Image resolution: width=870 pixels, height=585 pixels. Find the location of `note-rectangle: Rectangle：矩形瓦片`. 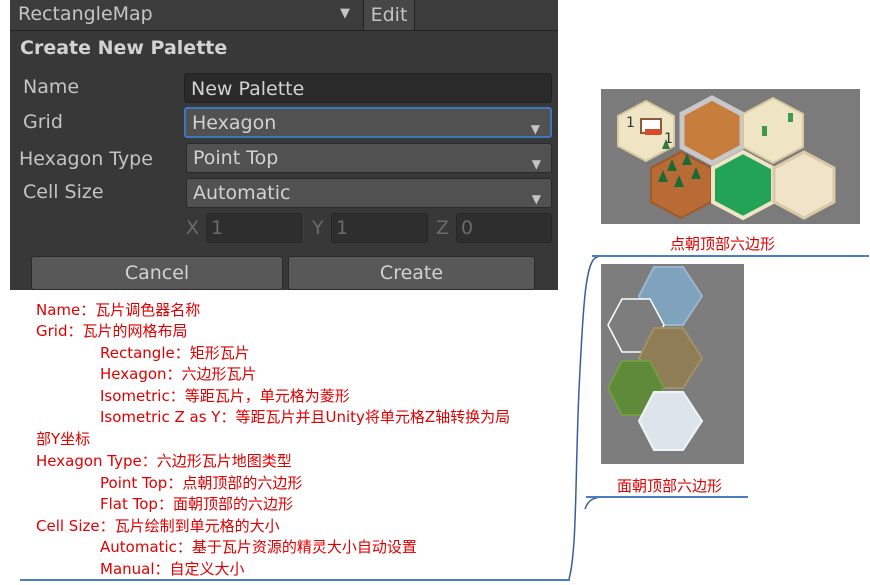

note-rectangle: Rectangle：矩形瓦片 is located at coordinates (175, 353).